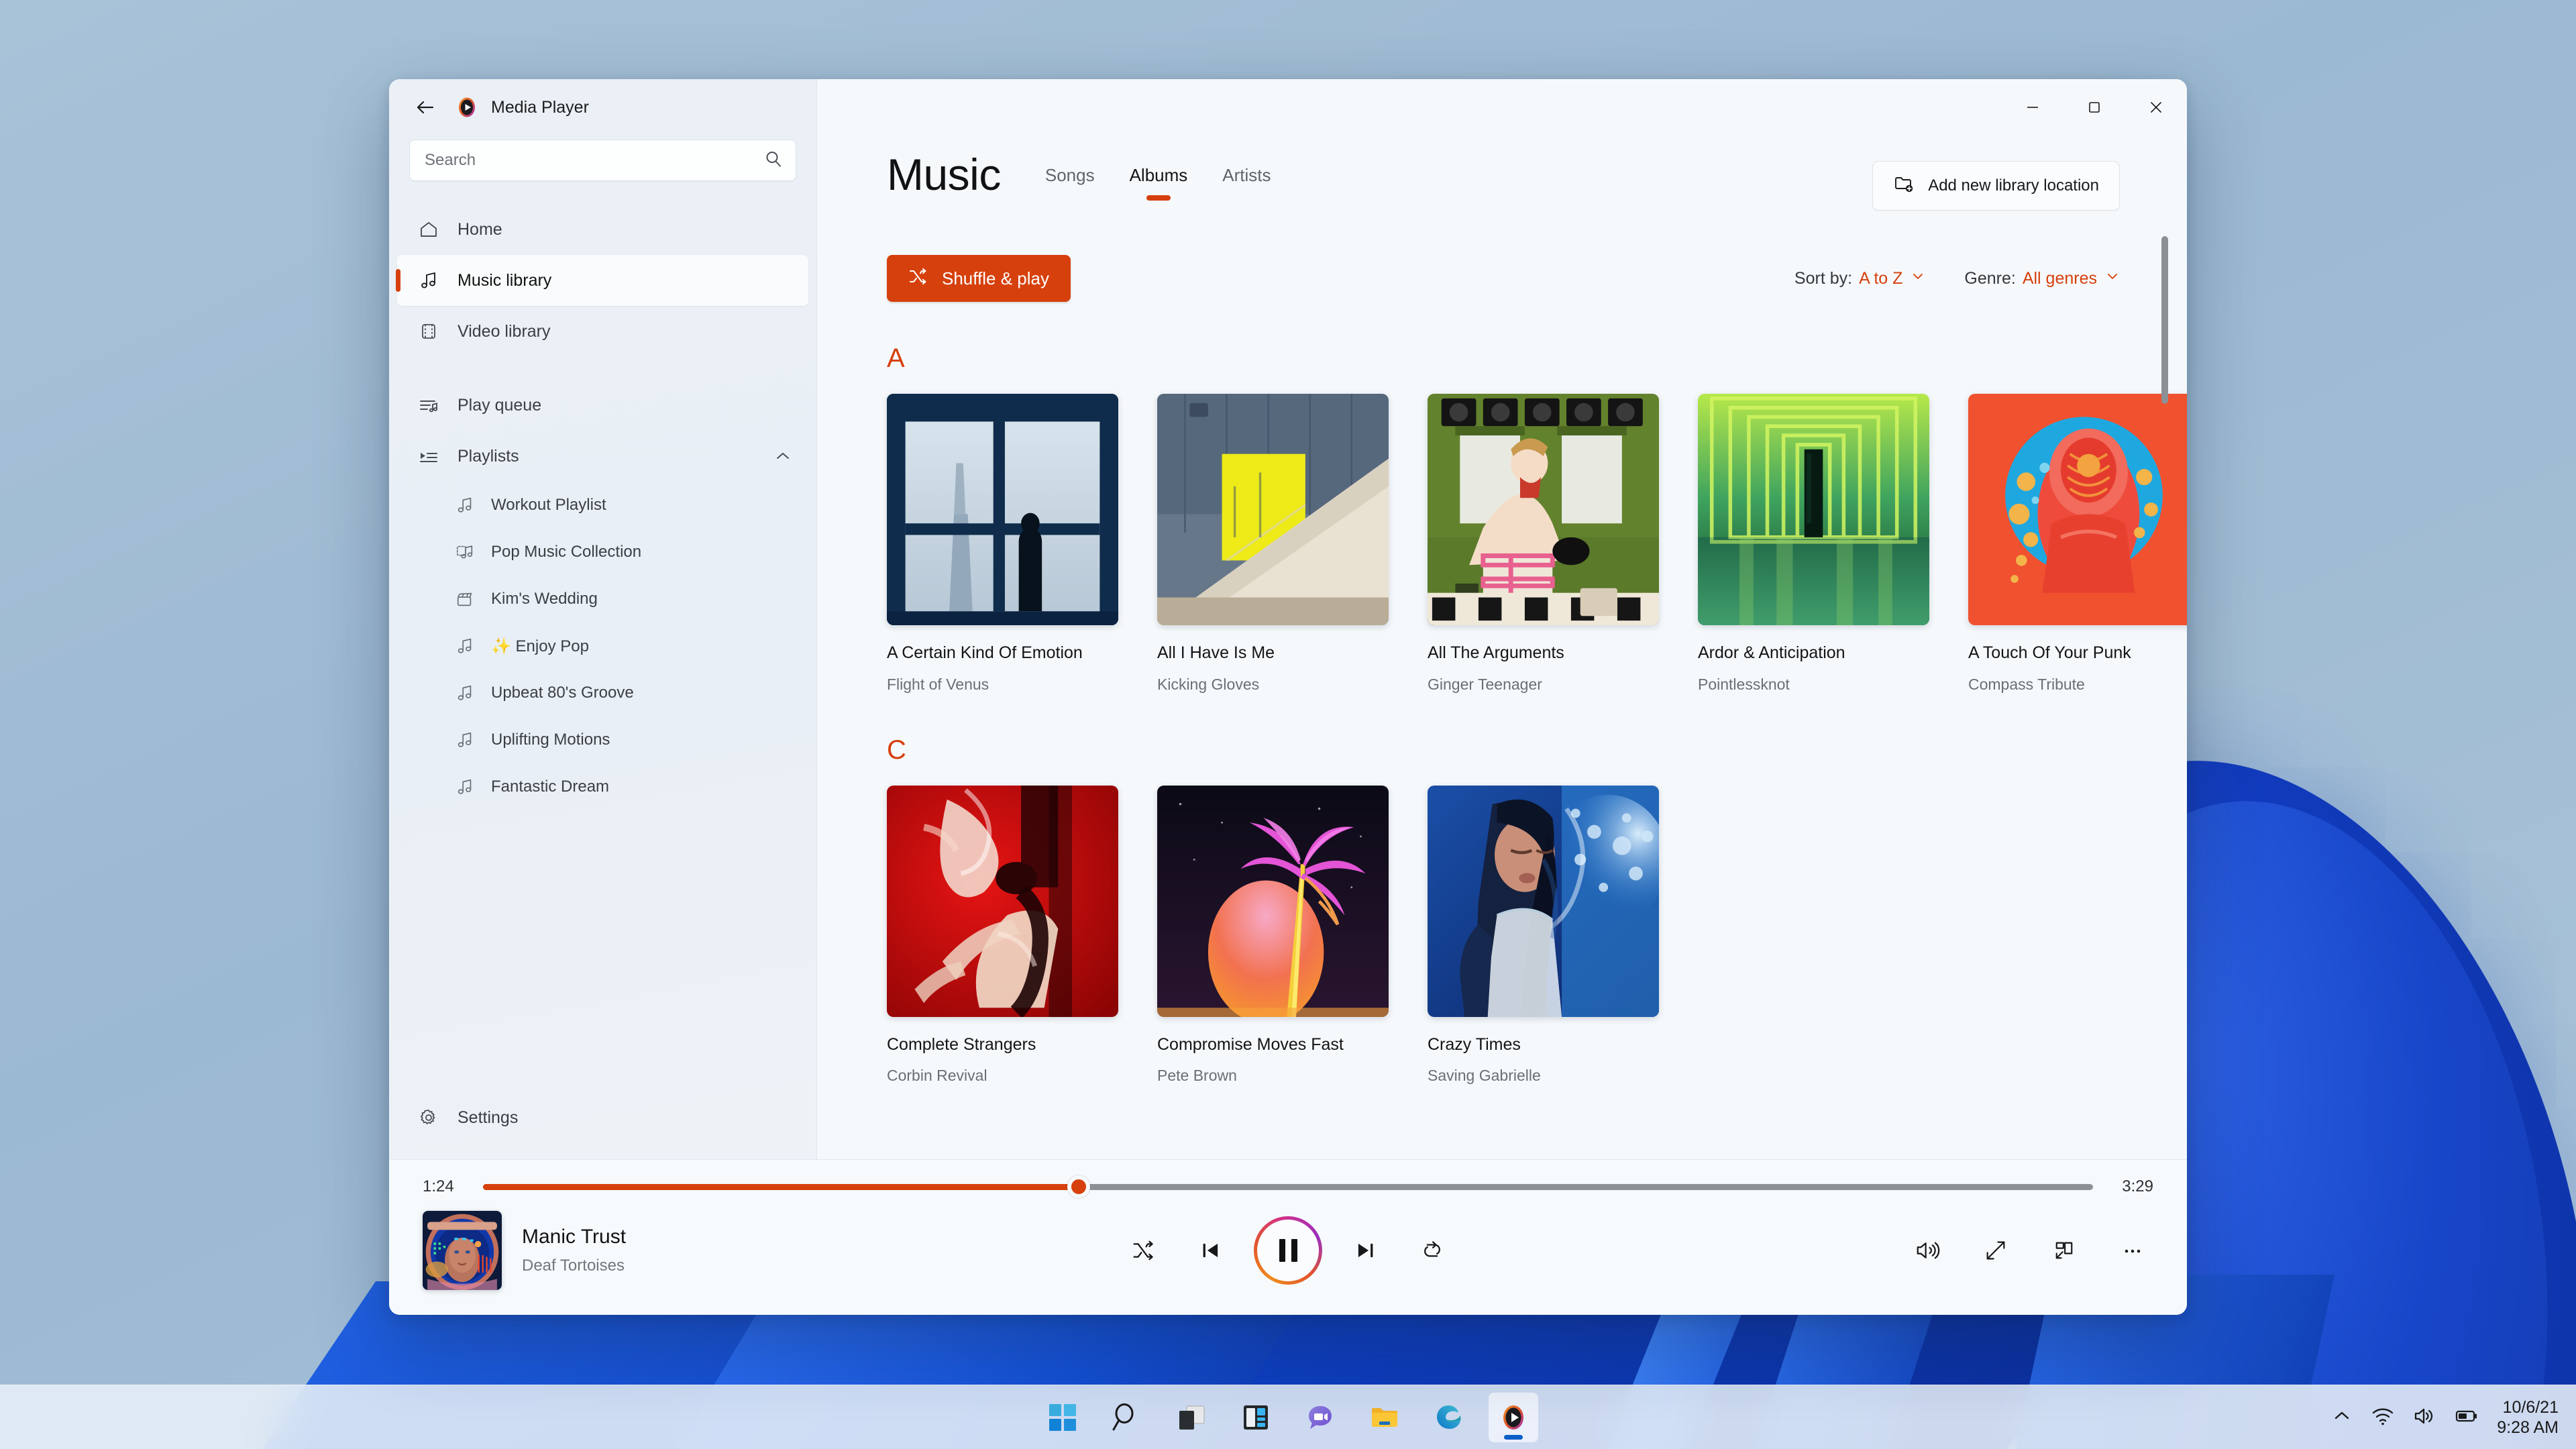 Image resolution: width=2576 pixels, height=1449 pixels. What do you see at coordinates (602, 456) in the screenshot?
I see `sidebar-item-playlists: Playlists` at bounding box center [602, 456].